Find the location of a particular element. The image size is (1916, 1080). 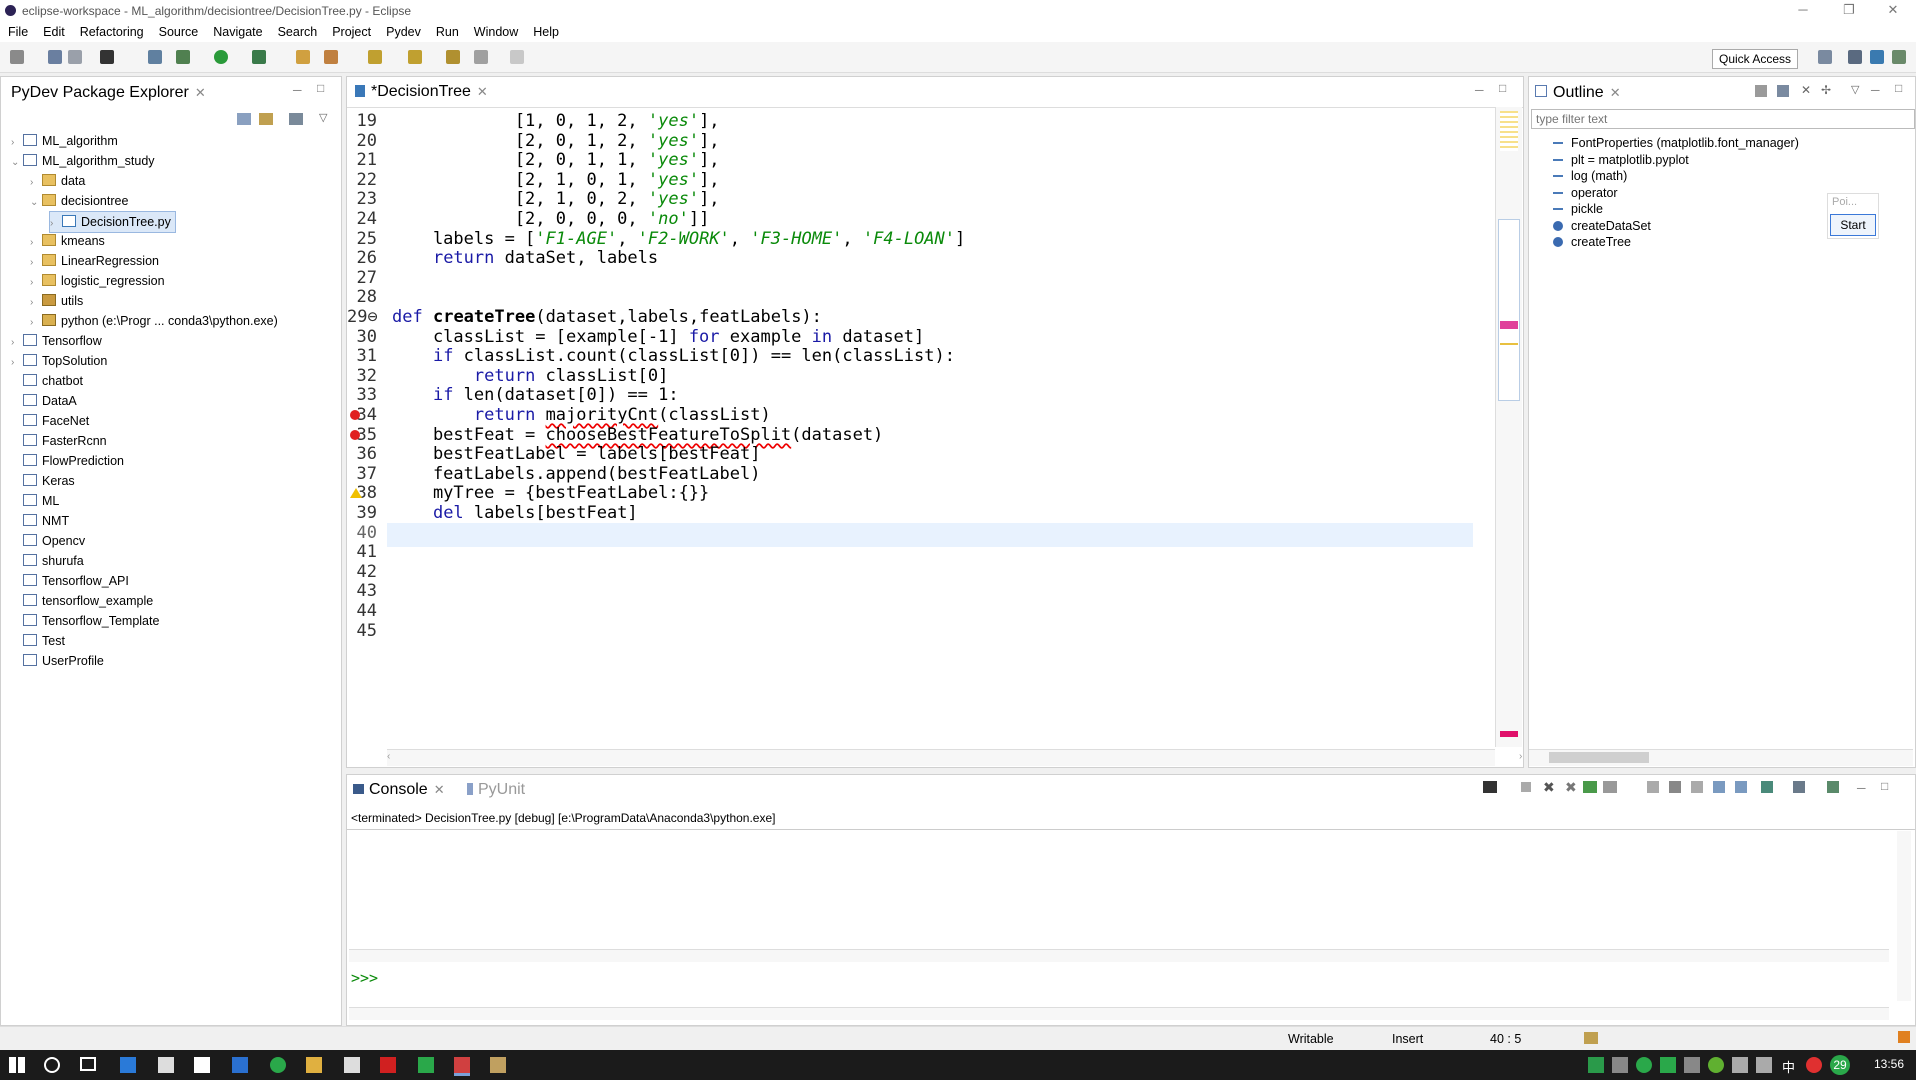

tree-item: › LinearRegression is located at coordinates (94, 261).